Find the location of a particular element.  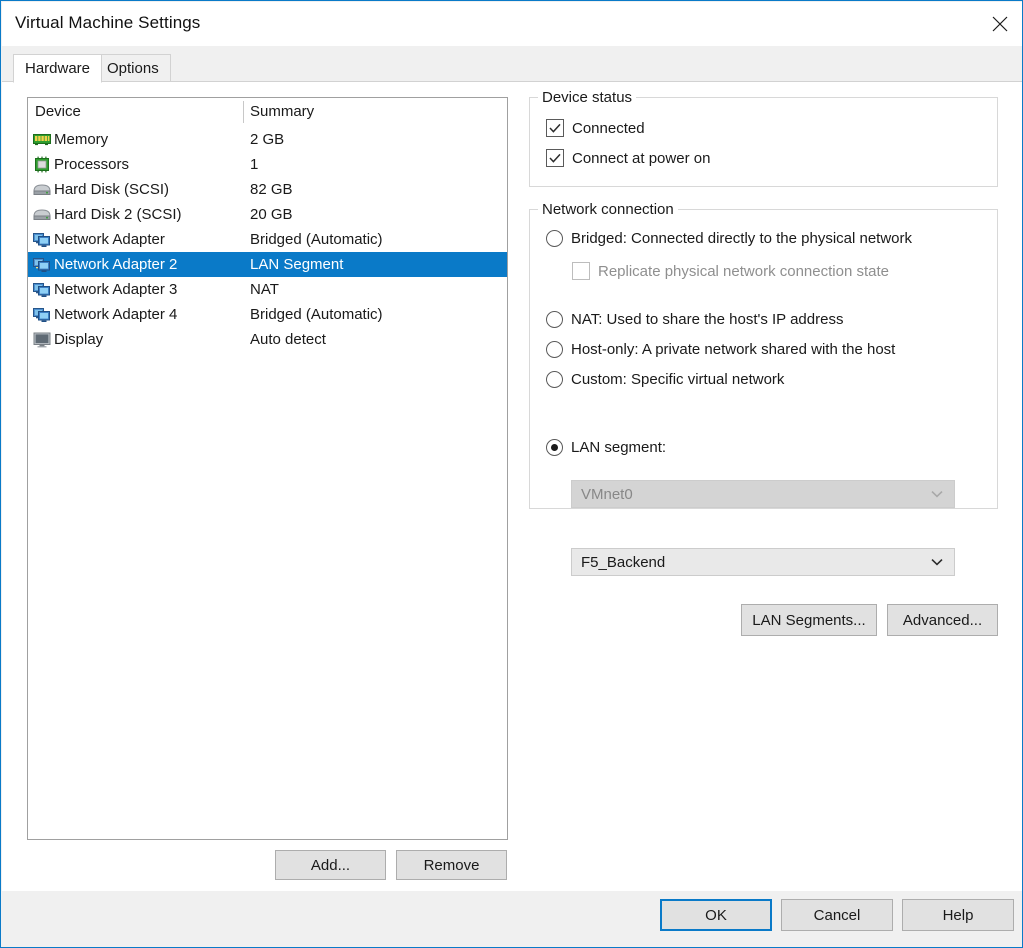

device-summary: NAT is located at coordinates (264, 289).